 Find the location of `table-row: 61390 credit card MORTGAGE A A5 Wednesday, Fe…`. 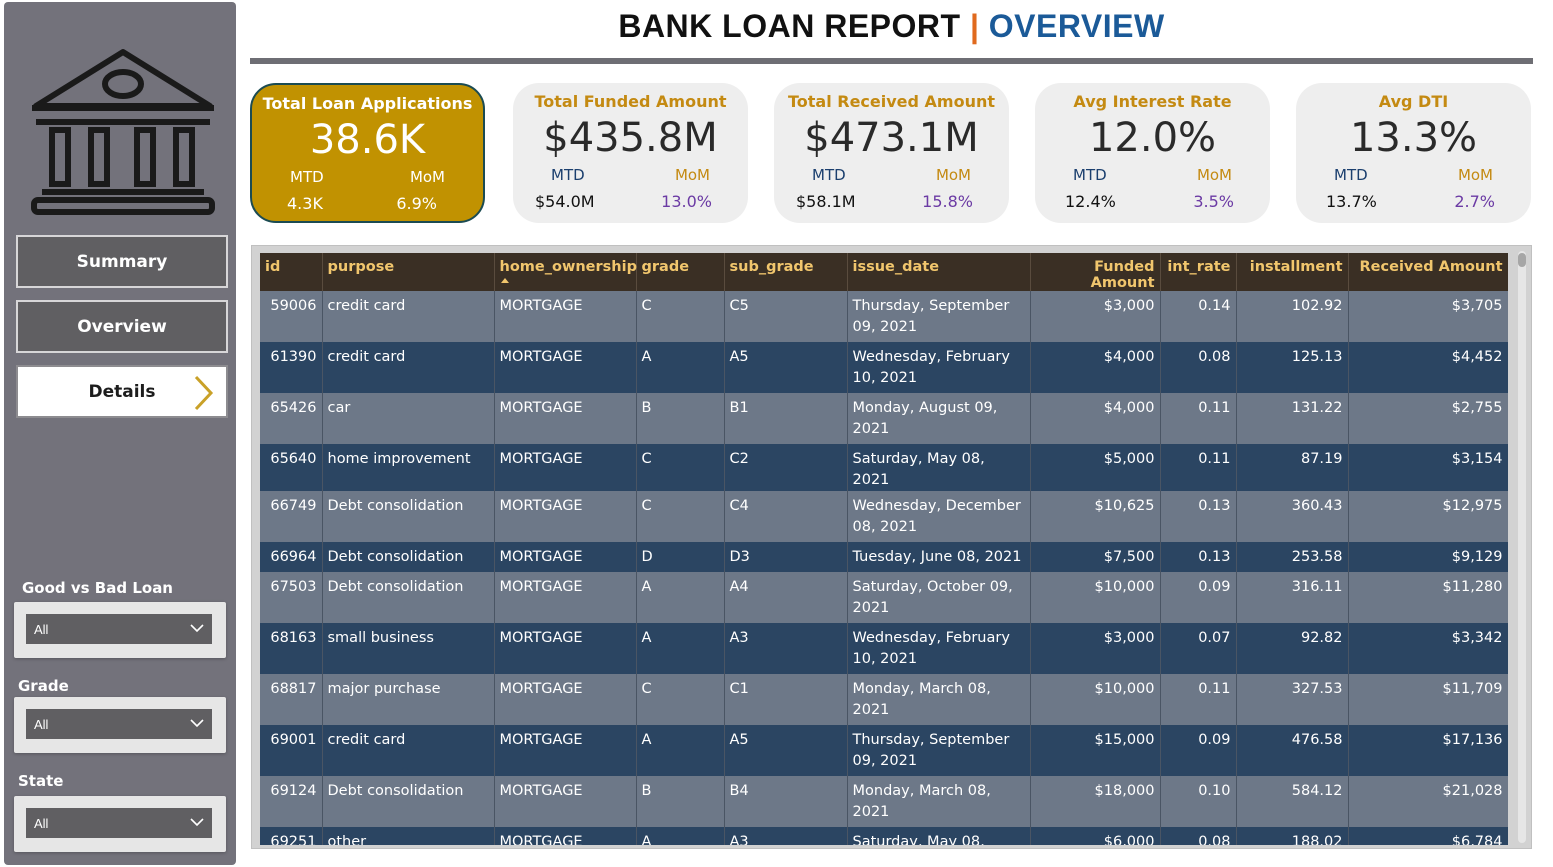

table-row: 61390 credit card MORTGAGE A A5 Wednesday, Fe… is located at coordinates (884, 367).